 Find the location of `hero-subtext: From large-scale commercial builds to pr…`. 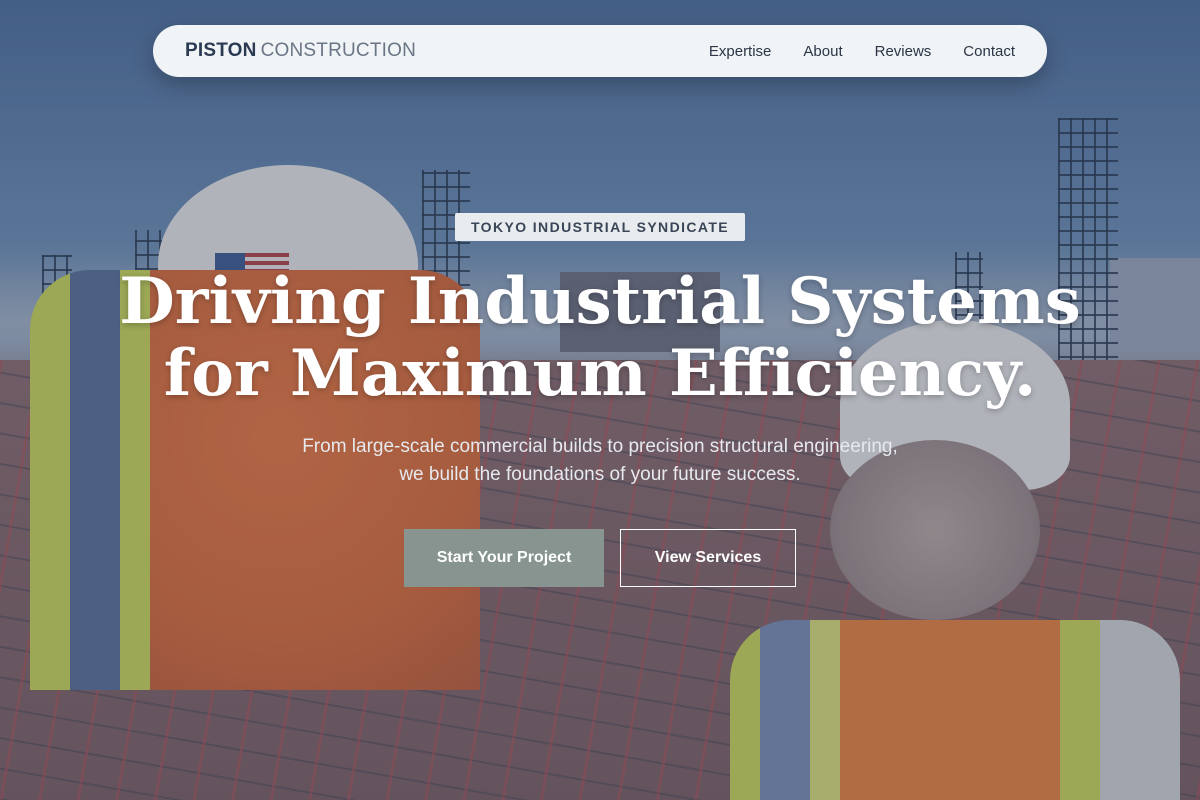

hero-subtext: From large-scale commercial builds to pr… is located at coordinates (600, 460).